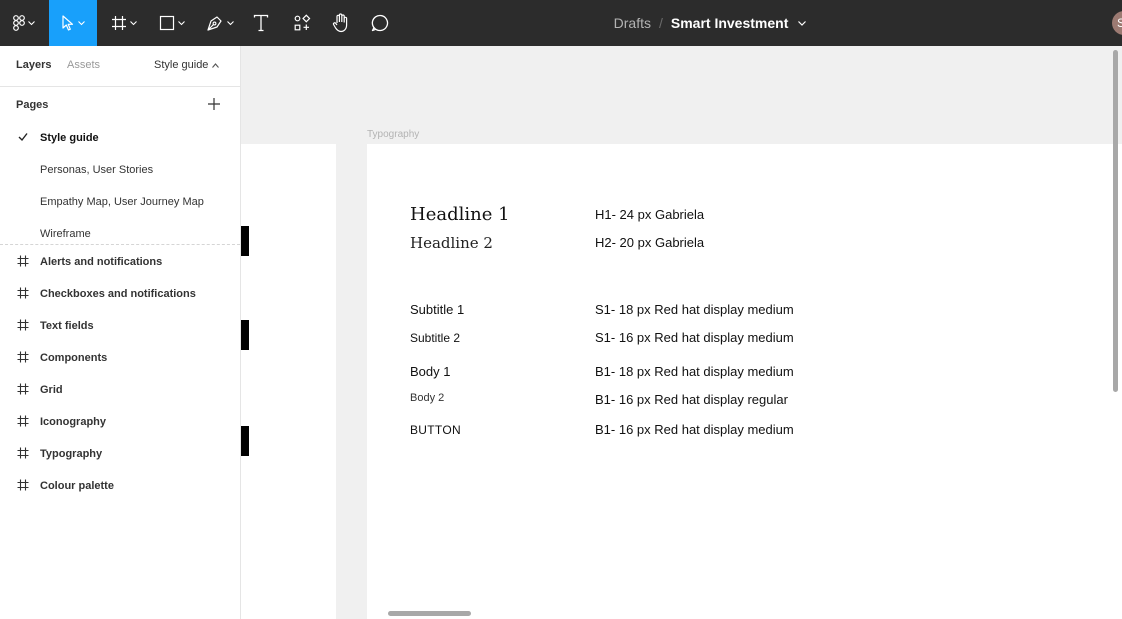 The width and height of the screenshot is (1122, 619). Describe the element at coordinates (430, 371) in the screenshot. I see `type-sample-name: Body 1` at that location.